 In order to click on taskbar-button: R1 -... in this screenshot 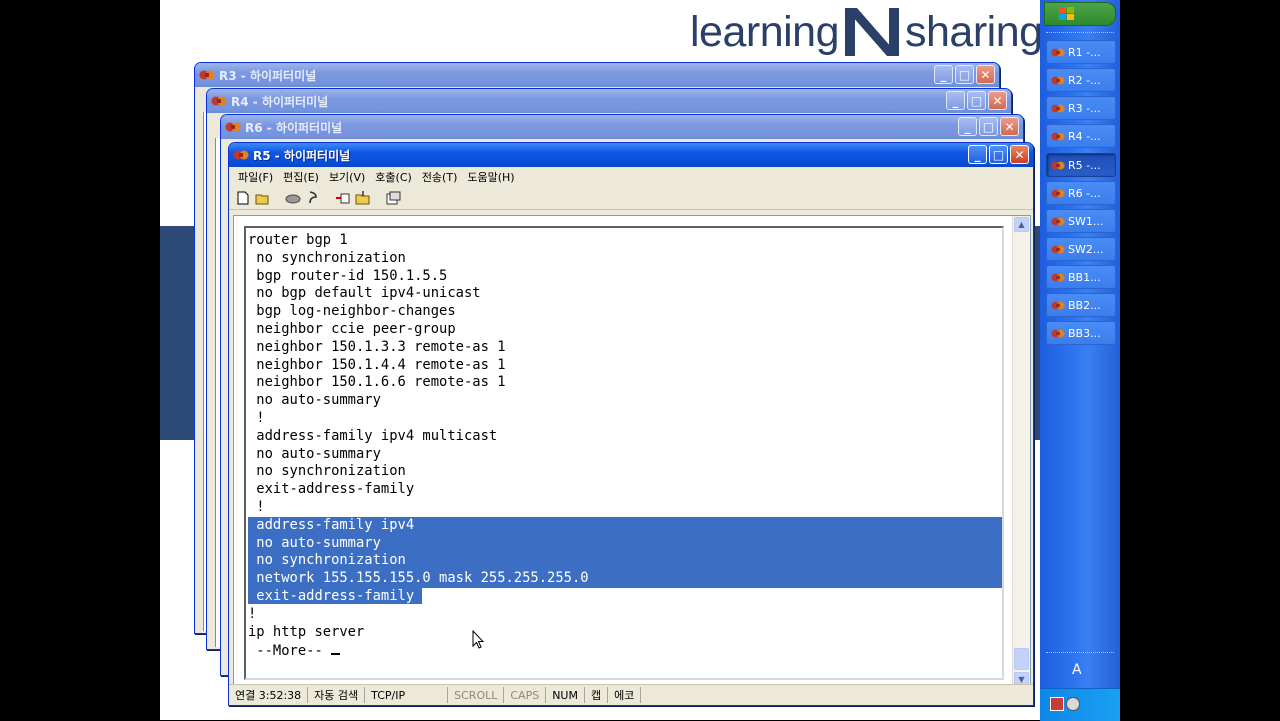, I will do `click(1081, 52)`.